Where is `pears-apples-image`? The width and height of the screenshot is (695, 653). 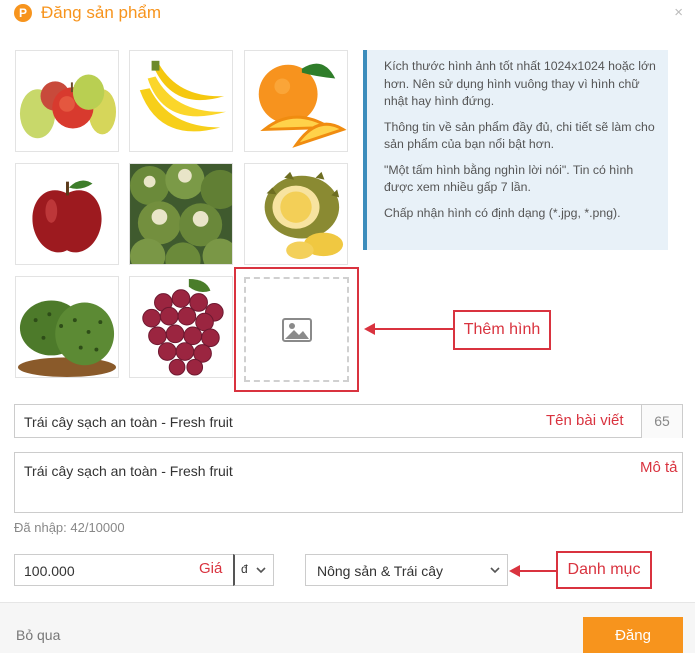 pears-apples-image is located at coordinates (67, 101).